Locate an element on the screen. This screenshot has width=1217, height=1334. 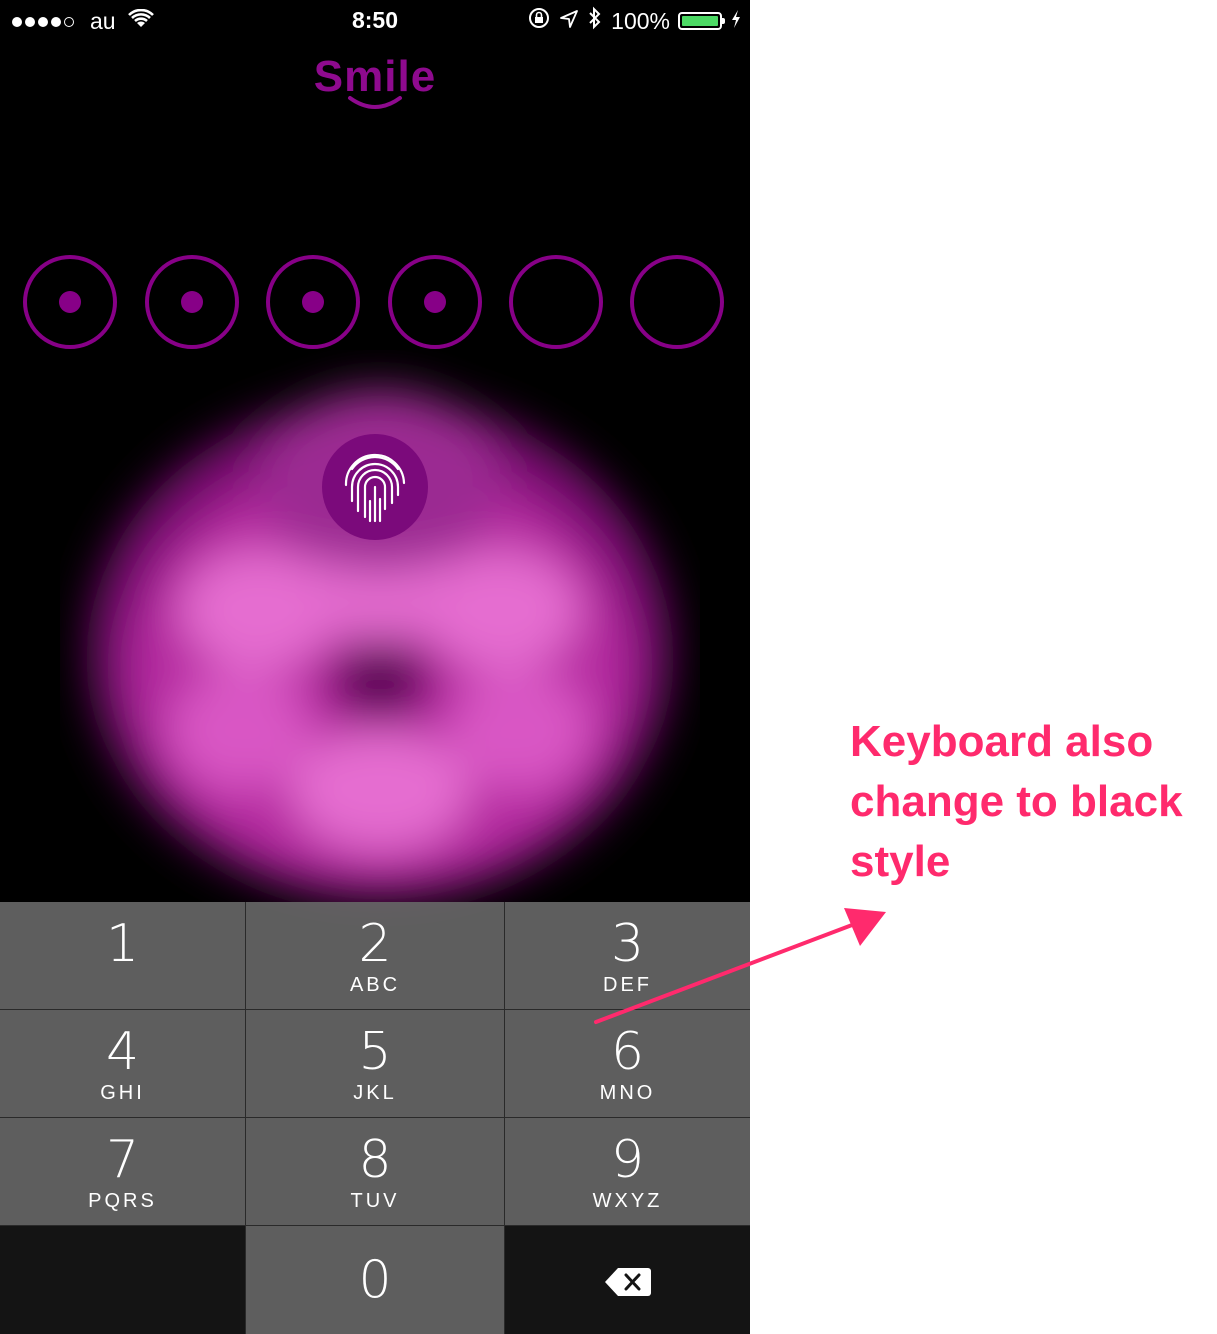
key-letters: WXYZ is located at coordinates (627, 1201).